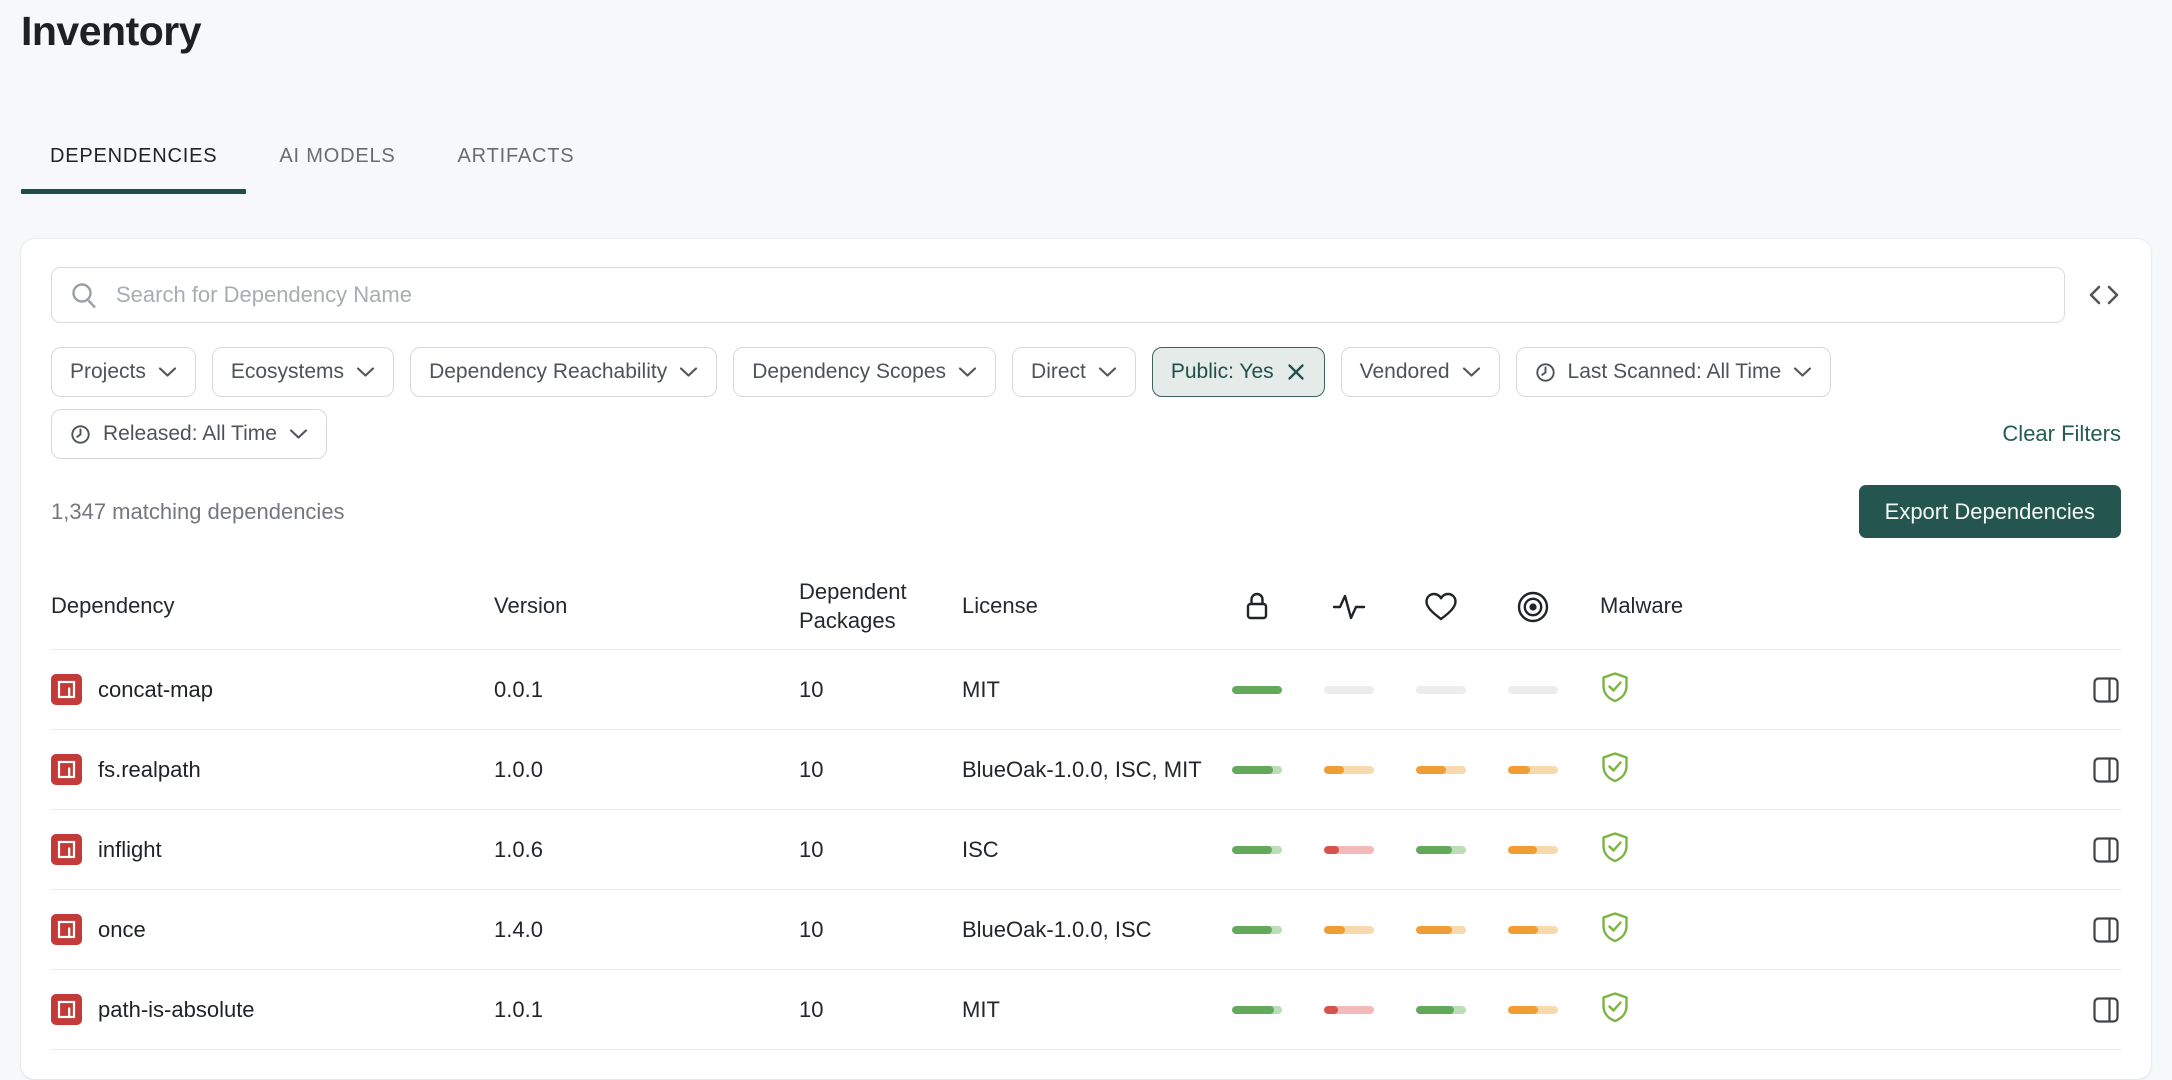  I want to click on filter-chip-label: Released: All Time, so click(190, 433).